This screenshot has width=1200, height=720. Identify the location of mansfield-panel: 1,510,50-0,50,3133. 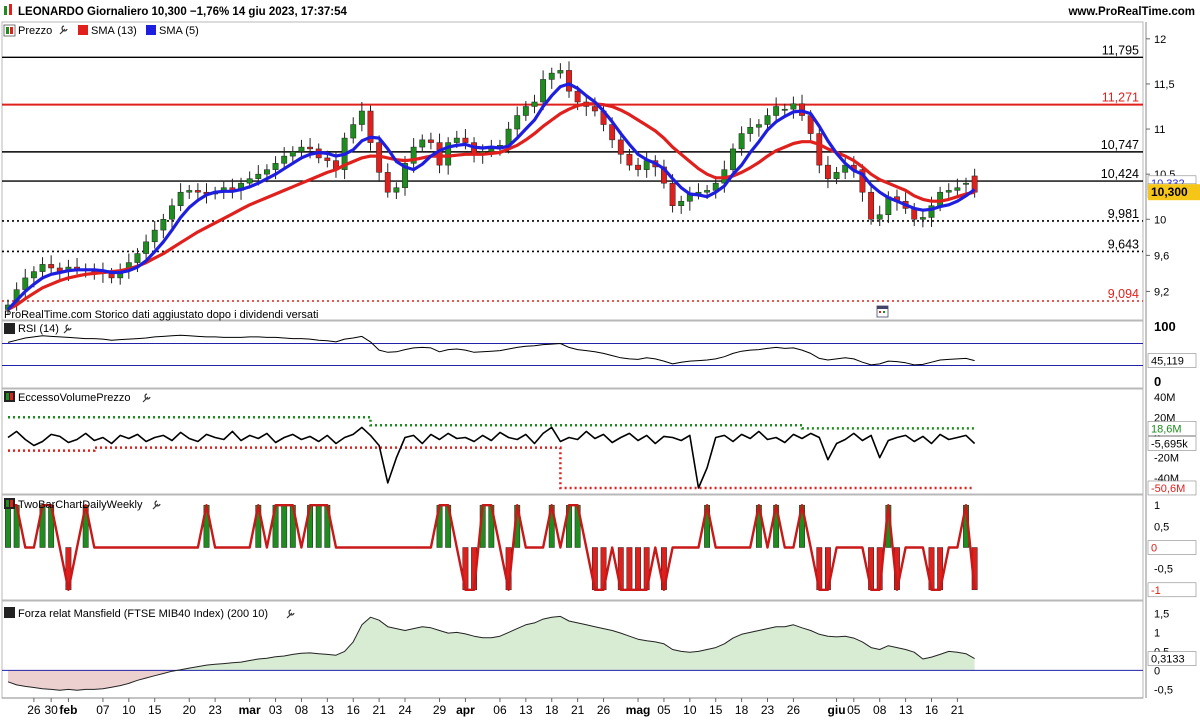
(599, 652).